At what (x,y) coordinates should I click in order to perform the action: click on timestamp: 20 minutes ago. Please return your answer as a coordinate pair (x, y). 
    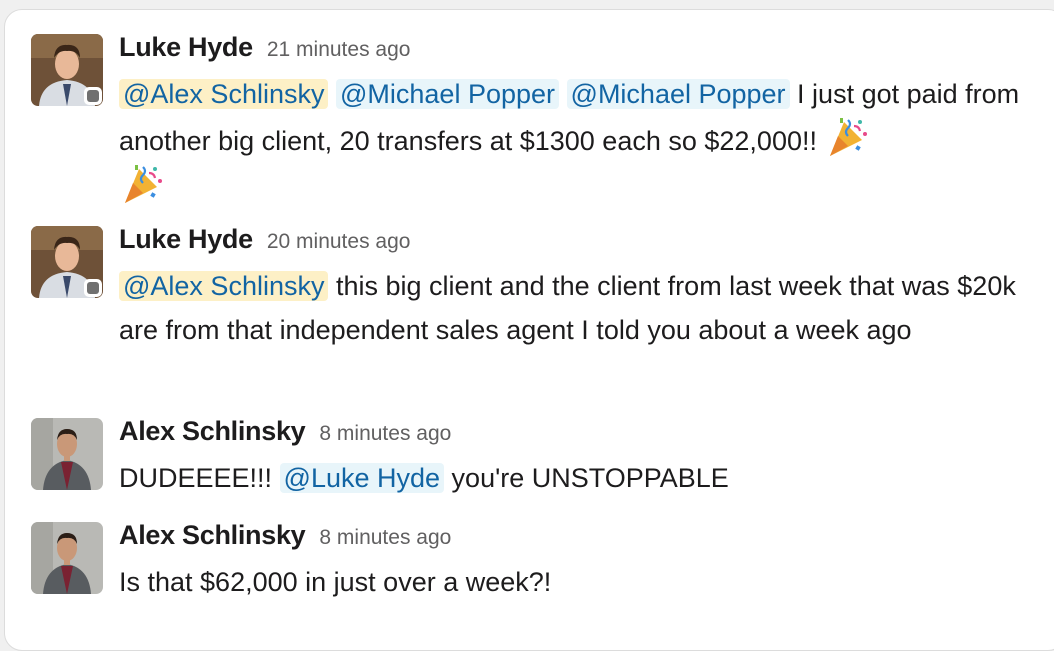
    Looking at the image, I should click on (339, 241).